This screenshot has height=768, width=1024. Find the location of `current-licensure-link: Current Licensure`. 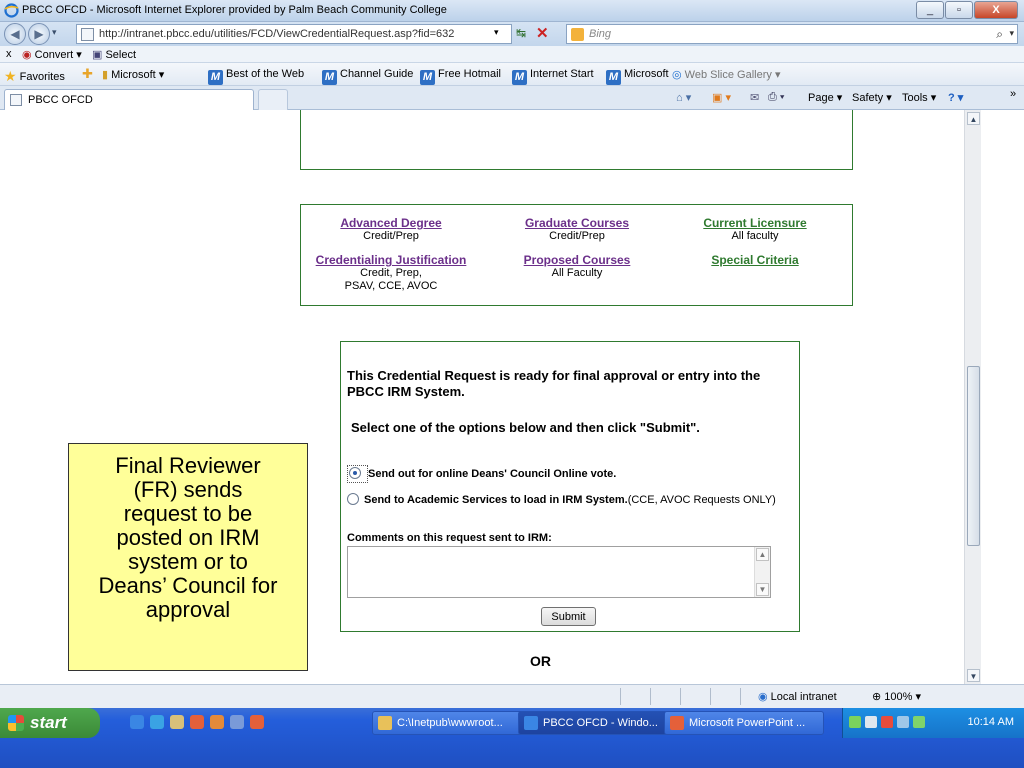

current-licensure-link: Current Licensure is located at coordinates (755, 223).